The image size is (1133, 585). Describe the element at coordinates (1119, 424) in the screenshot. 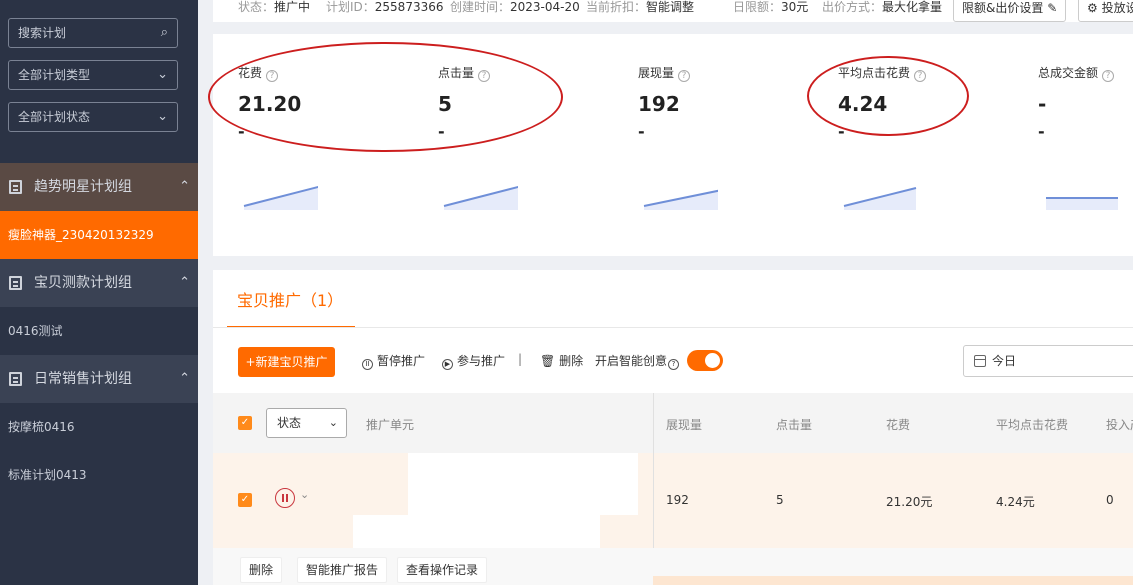

I see `column-header-roi: 投入产出比` at that location.